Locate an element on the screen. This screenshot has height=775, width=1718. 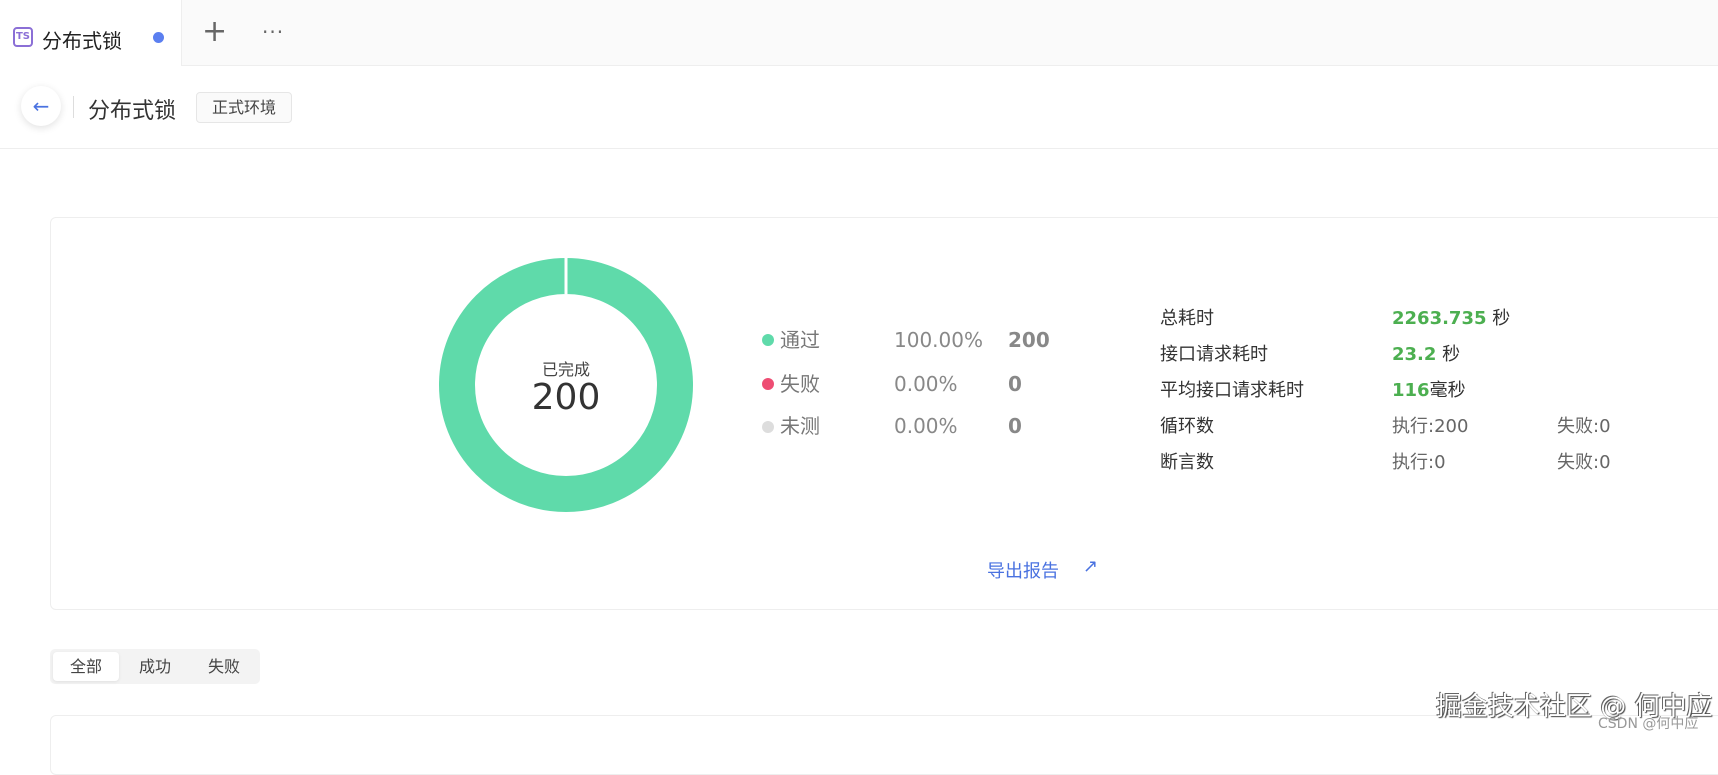
tab-bar is located at coordinates (859, 33).